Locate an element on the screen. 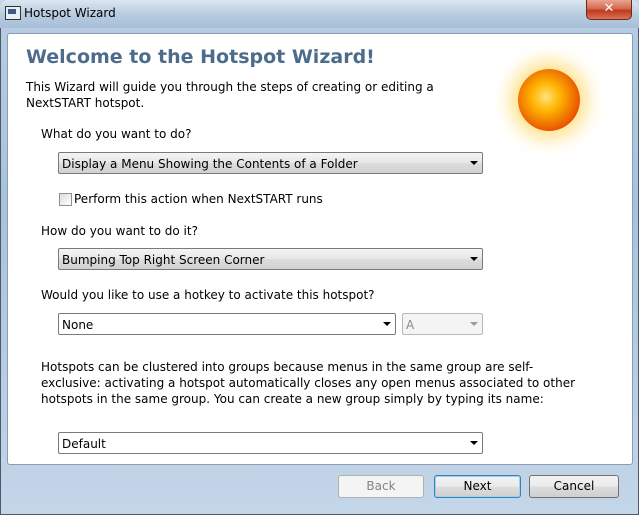 This screenshot has height=515, width=639. hotkey-modifier-value: None is located at coordinates (78, 325).